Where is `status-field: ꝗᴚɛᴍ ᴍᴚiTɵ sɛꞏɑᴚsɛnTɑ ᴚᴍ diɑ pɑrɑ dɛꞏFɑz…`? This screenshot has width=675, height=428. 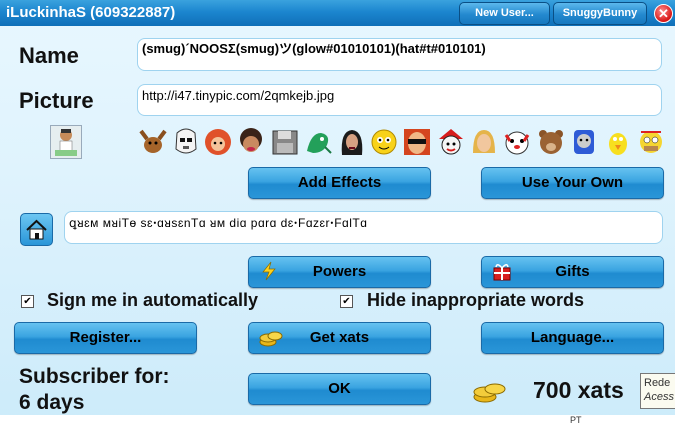
status-field: ꝗᴚɛᴍ ᴍᴚiTɵ sɛꞏɑᴚsɛnTɑ ᴚᴍ diɑ pɑrɑ dɛꞏFɑz… is located at coordinates (363, 227).